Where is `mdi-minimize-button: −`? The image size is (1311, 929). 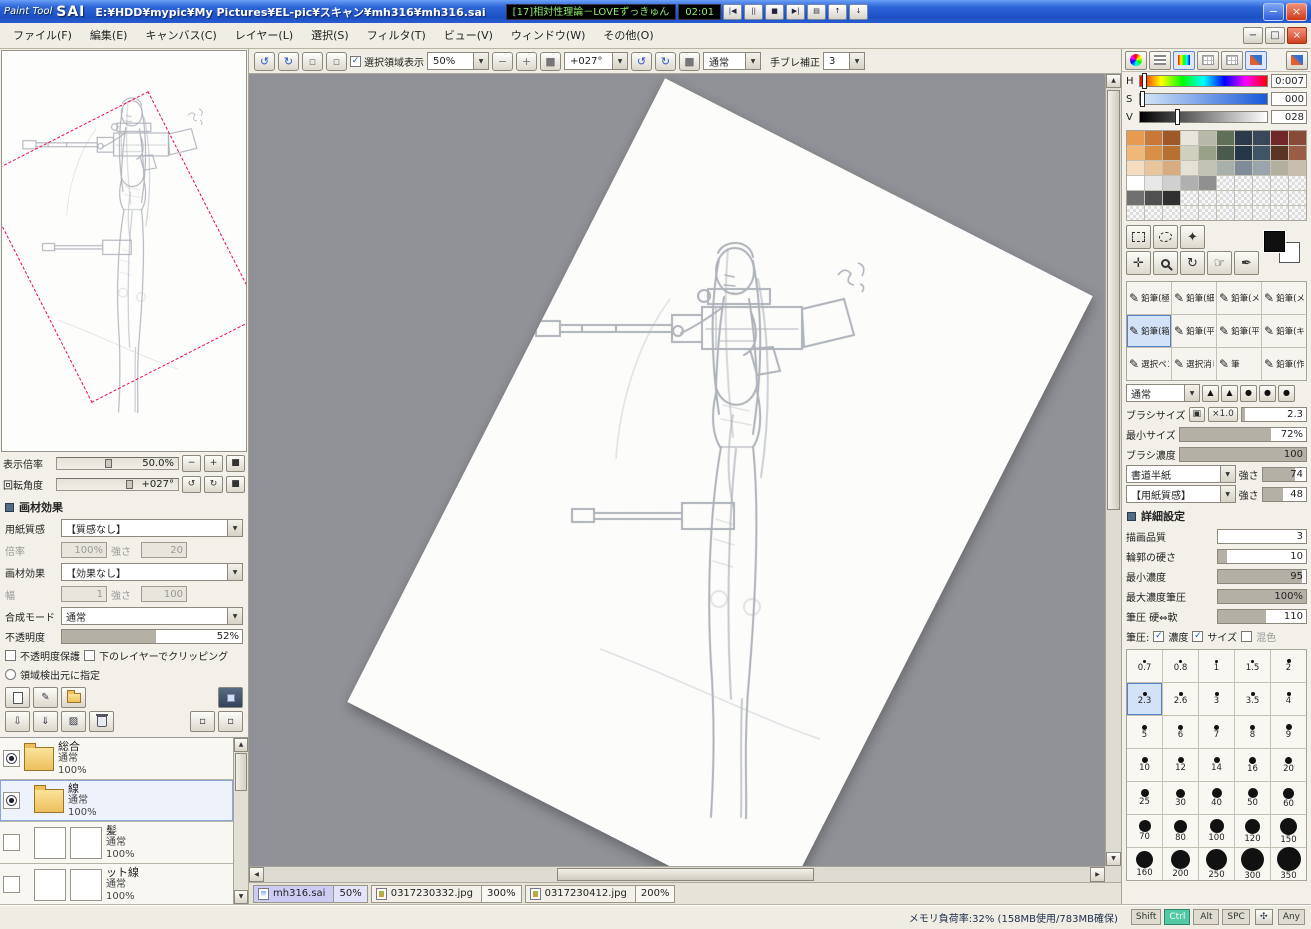 mdi-minimize-button: − is located at coordinates (1253, 35).